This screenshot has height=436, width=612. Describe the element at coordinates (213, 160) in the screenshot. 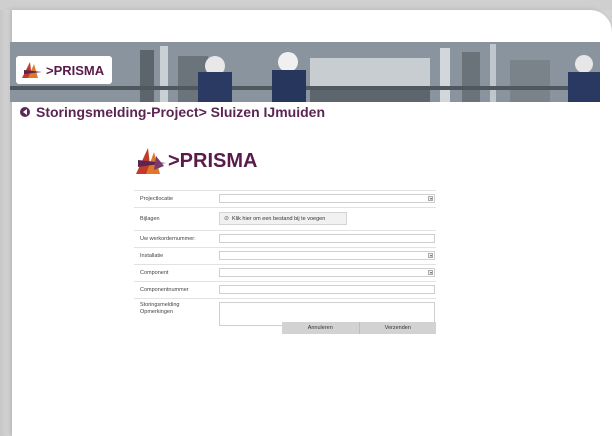

I see `form-logo-text: >PRISMA` at that location.